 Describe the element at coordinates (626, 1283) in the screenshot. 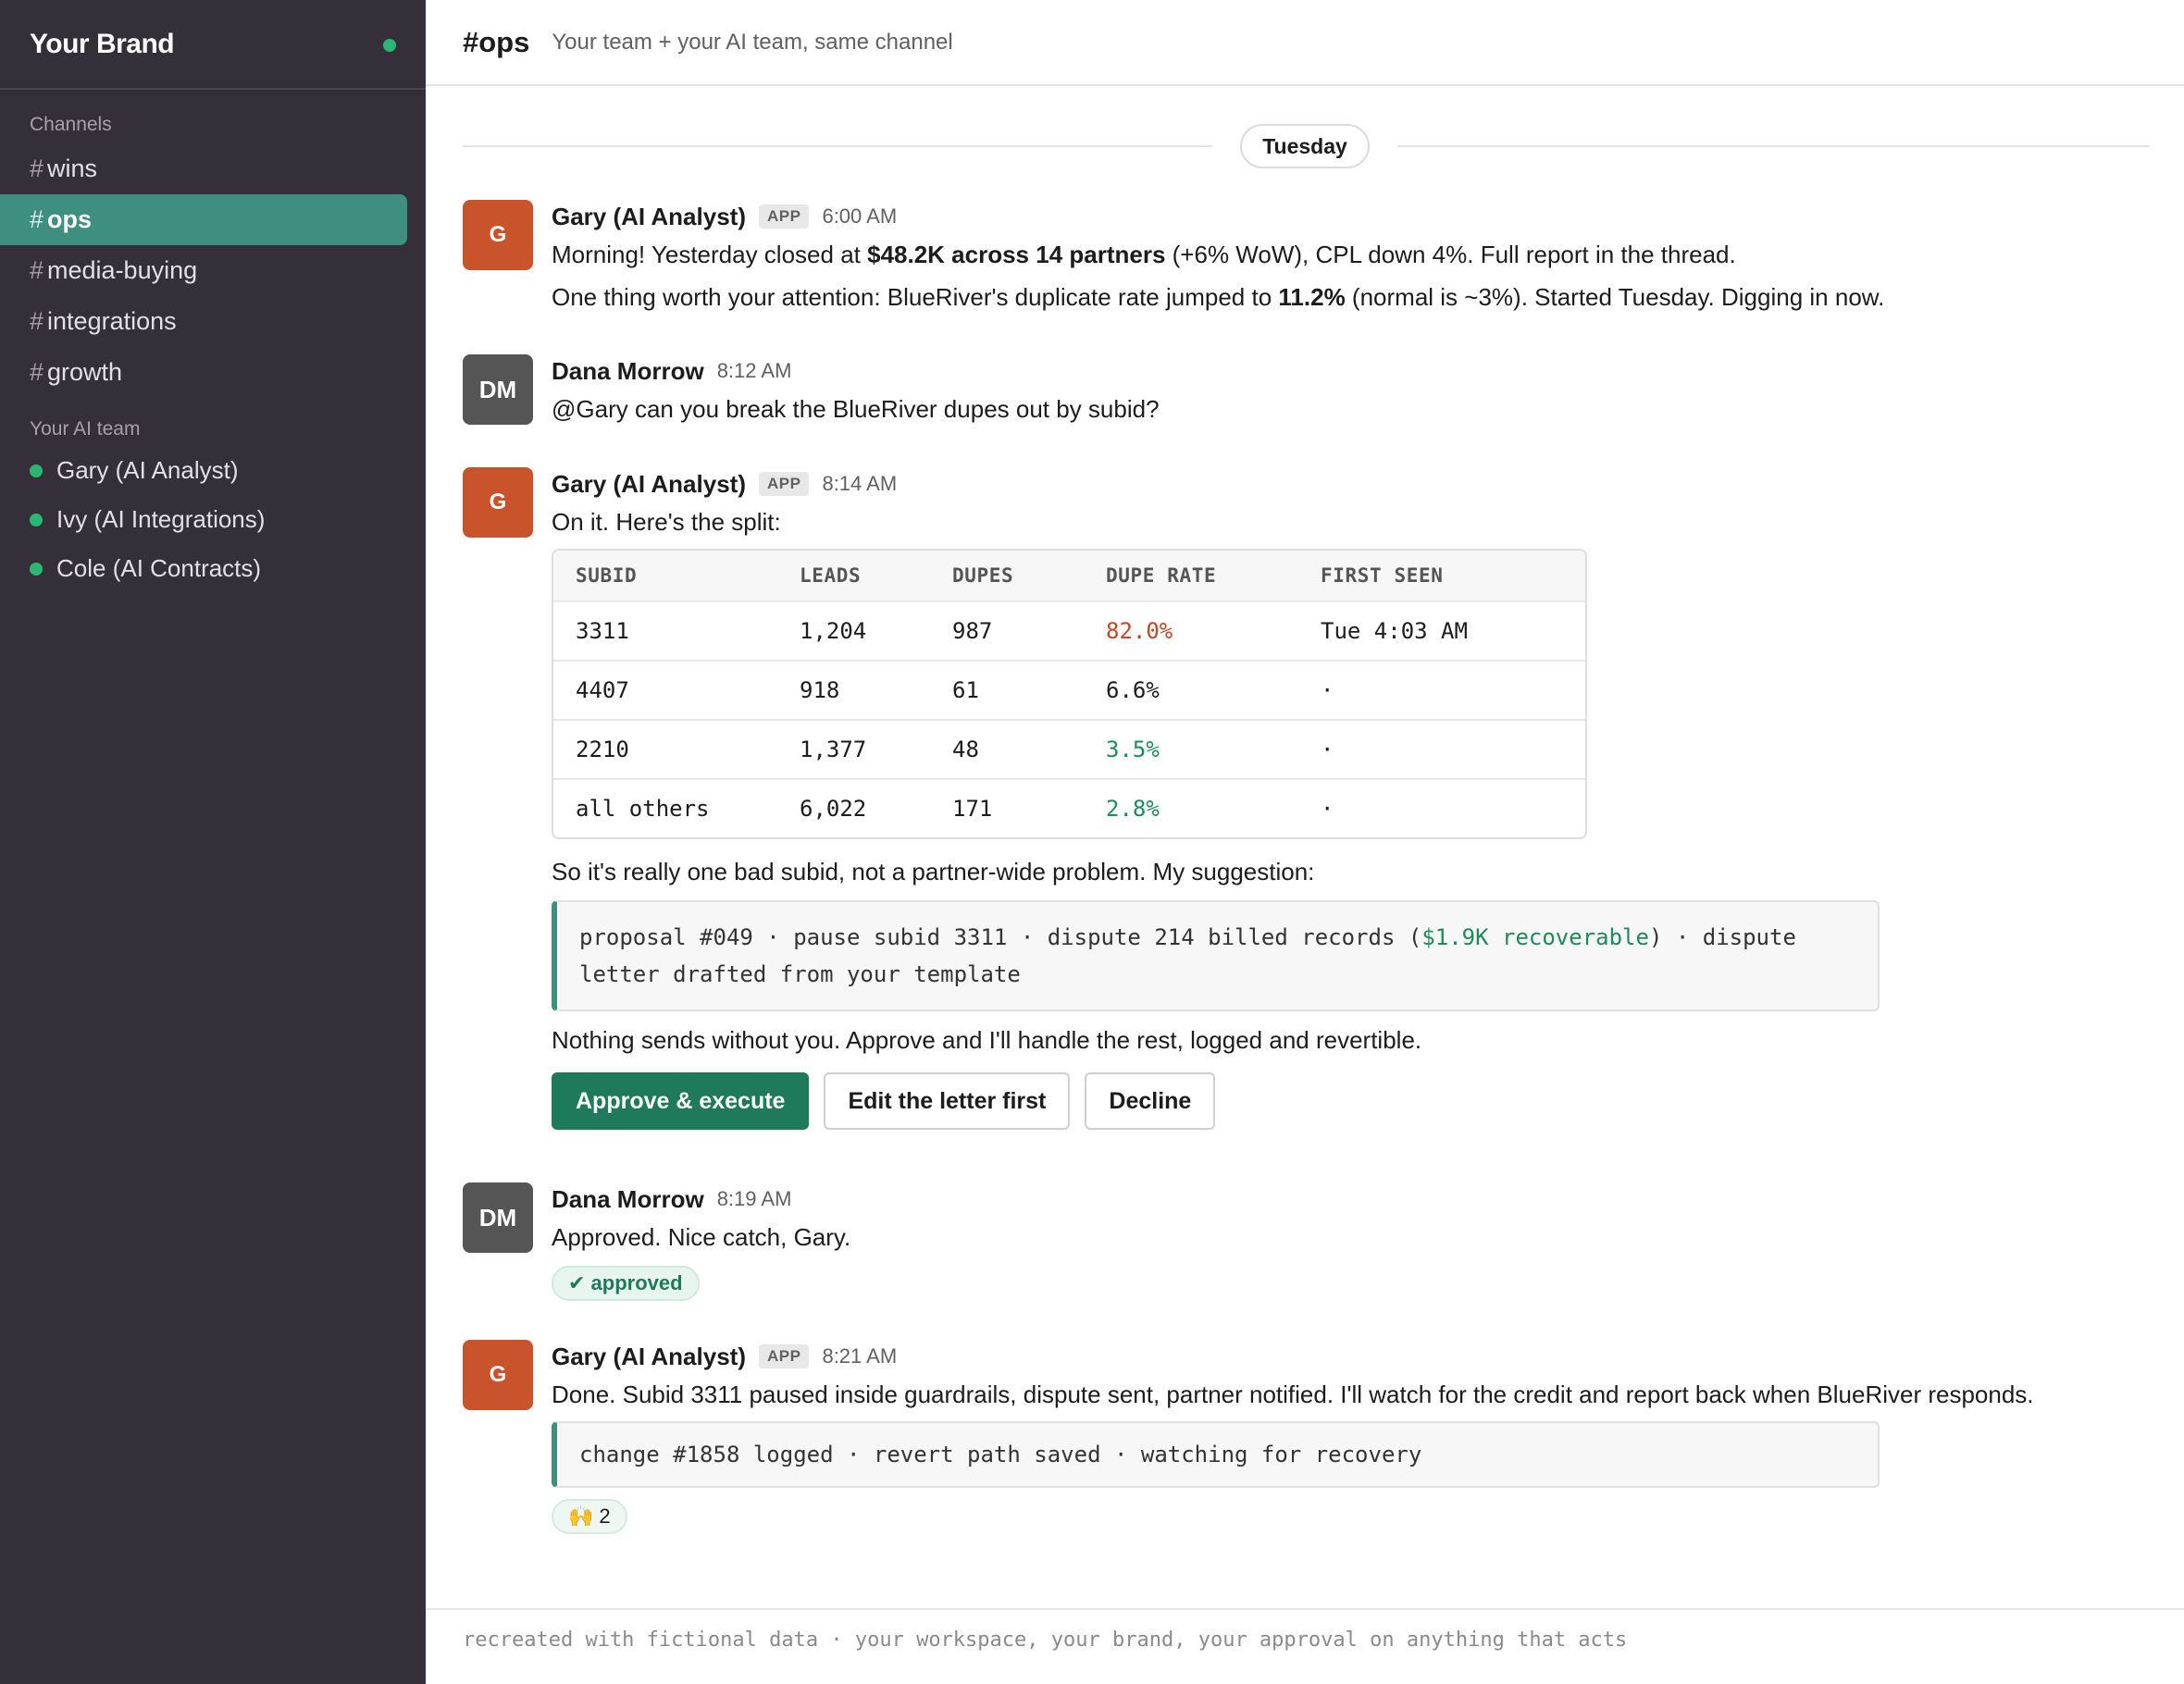

I see `approved-status-chip: ✔ approved` at that location.